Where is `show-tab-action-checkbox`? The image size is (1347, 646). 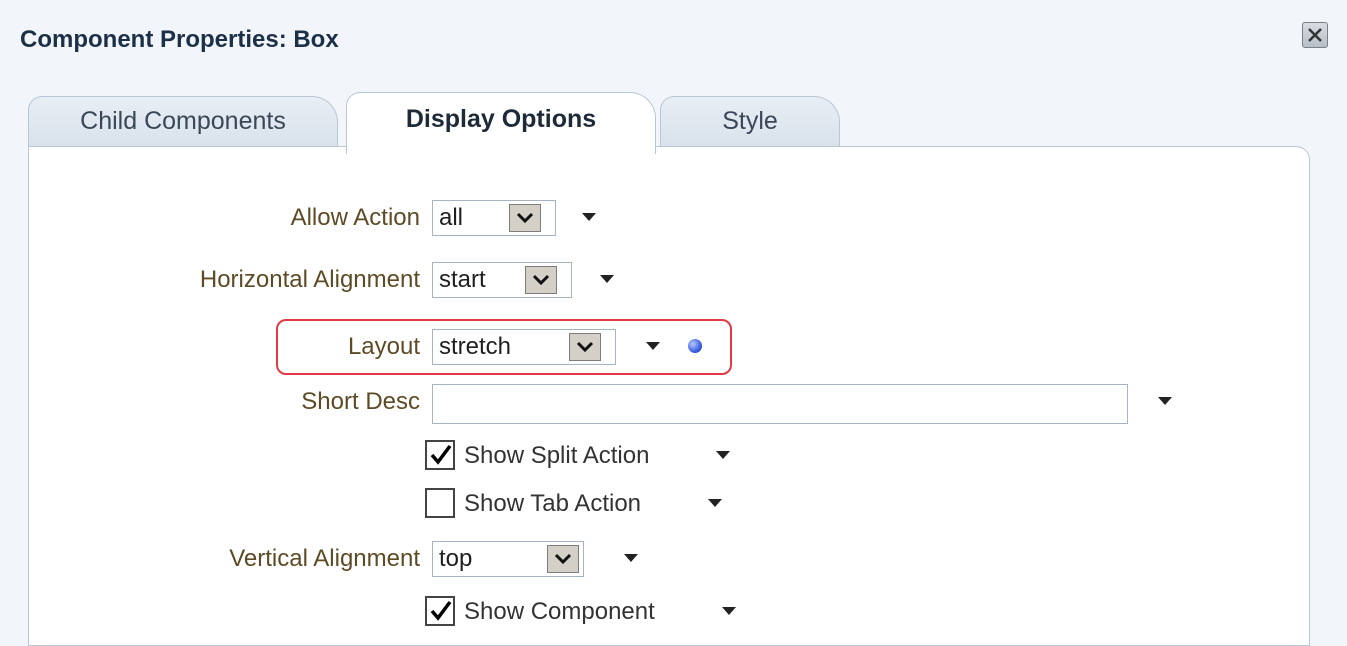
show-tab-action-checkbox is located at coordinates (440, 503).